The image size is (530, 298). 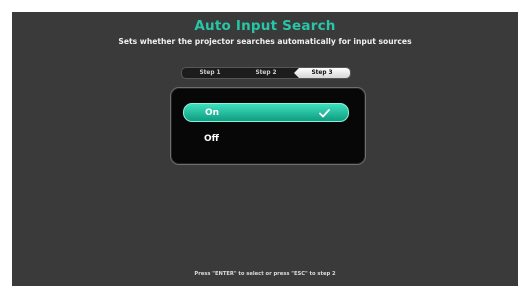 What do you see at coordinates (212, 113) in the screenshot?
I see `option-on-label: On` at bounding box center [212, 113].